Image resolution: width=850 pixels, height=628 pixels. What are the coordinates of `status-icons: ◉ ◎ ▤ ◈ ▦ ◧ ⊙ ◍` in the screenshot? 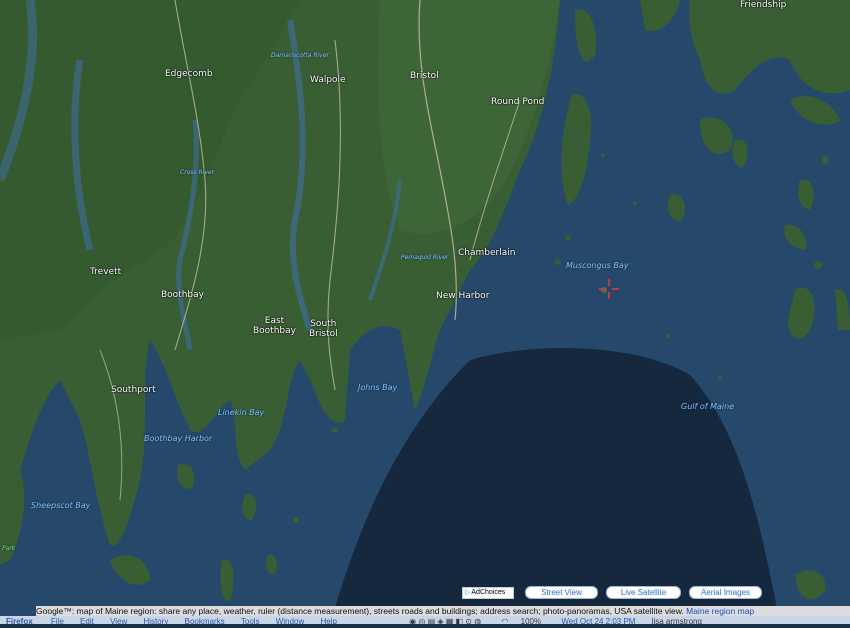 It's located at (445, 620).